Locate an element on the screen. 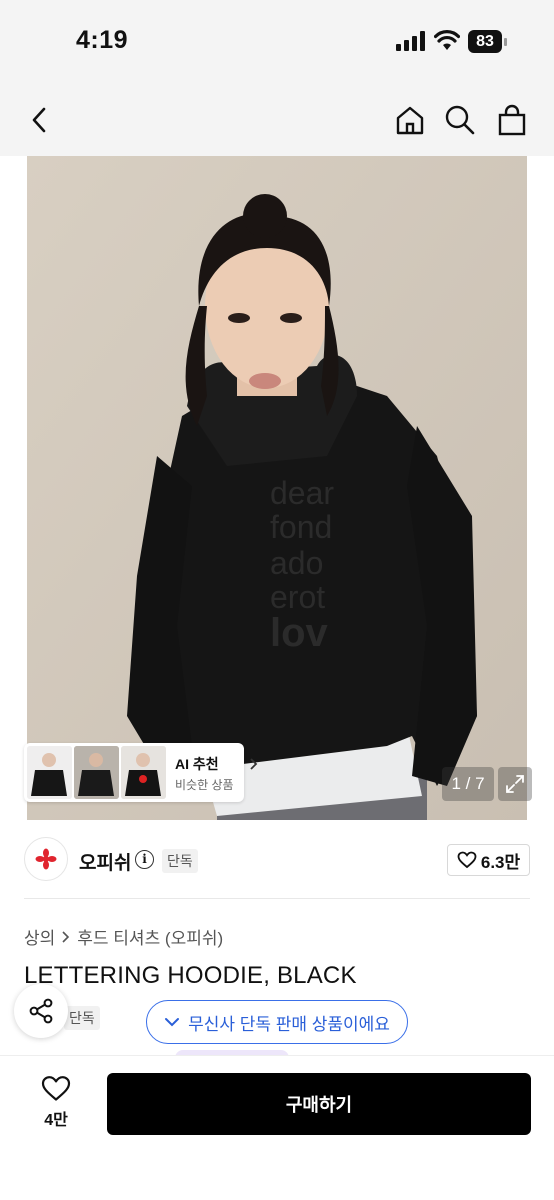 This screenshot has width=554, height=1200. svg-text: dear is located at coordinates (302, 493).